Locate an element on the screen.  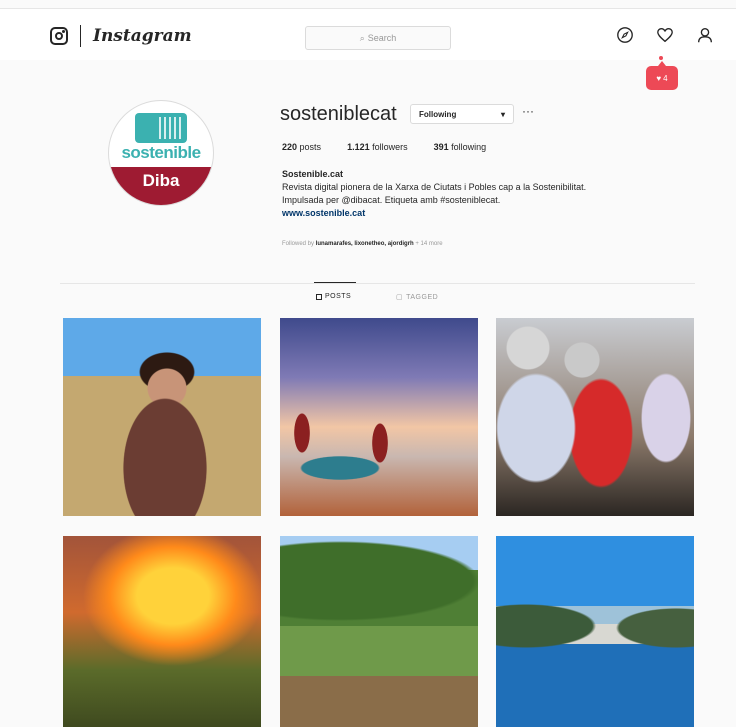
notification-dot is located at coordinates (661, 58).